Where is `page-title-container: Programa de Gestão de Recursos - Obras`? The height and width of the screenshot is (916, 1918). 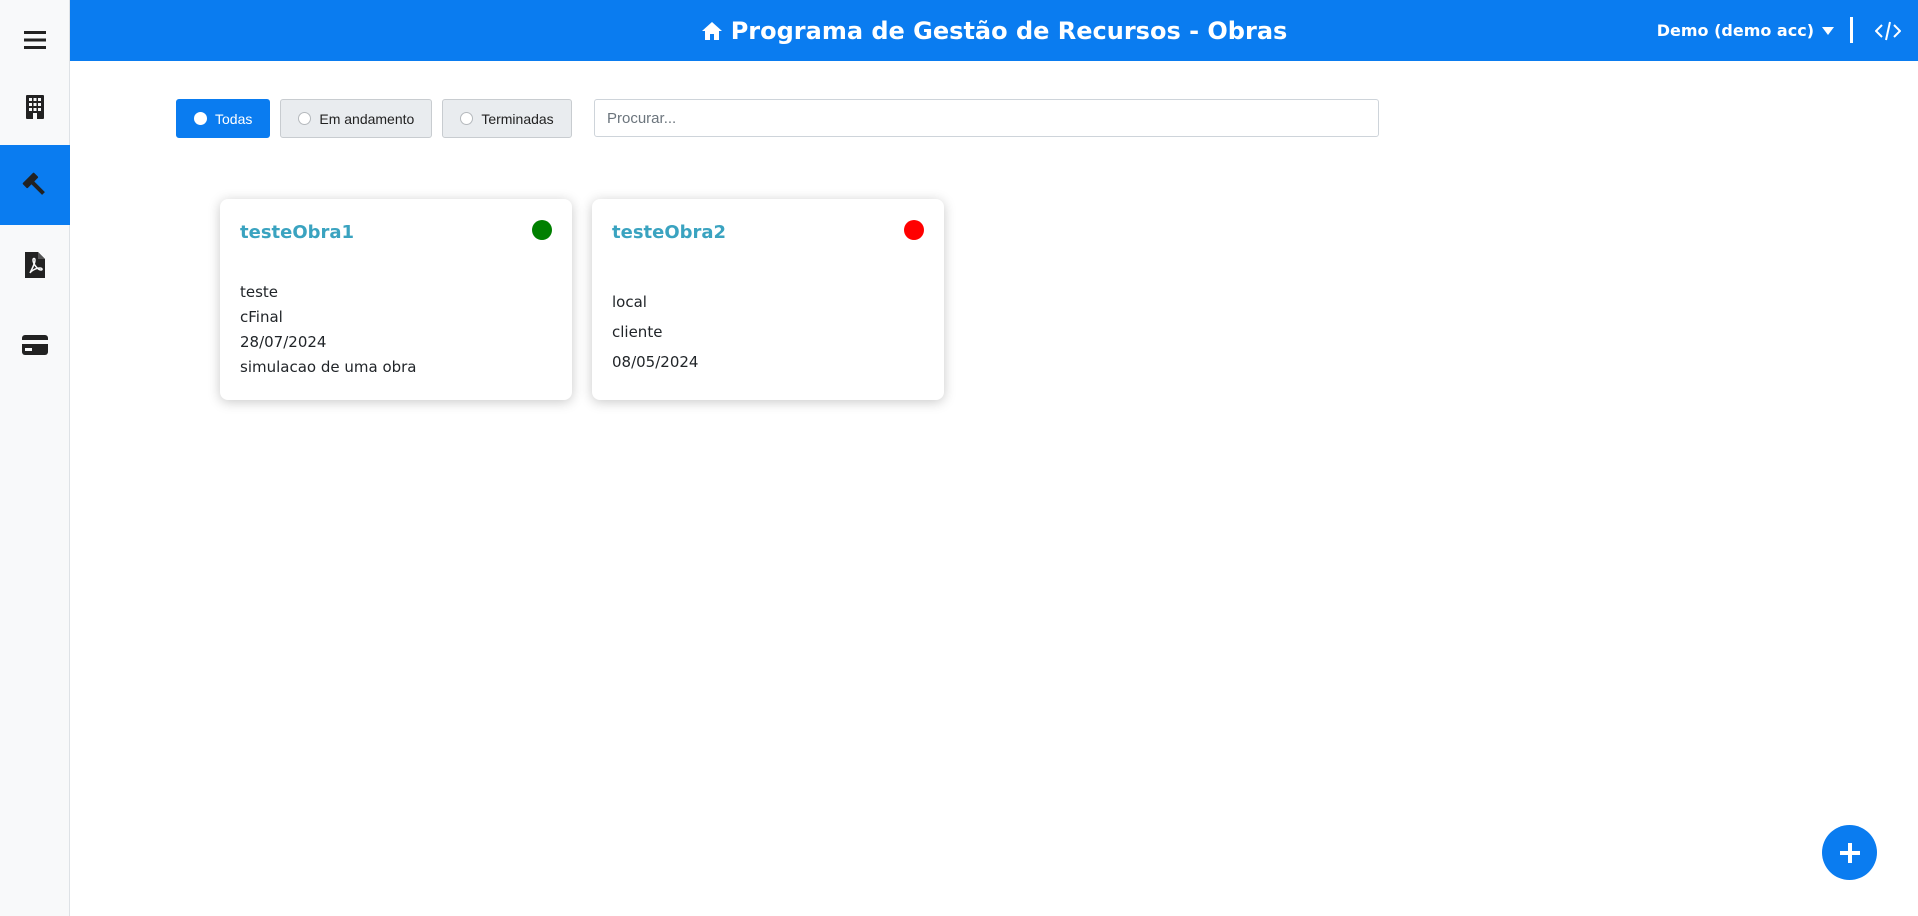
page-title-container: Programa de Gestão de Recursos - Obras is located at coordinates (994, 30).